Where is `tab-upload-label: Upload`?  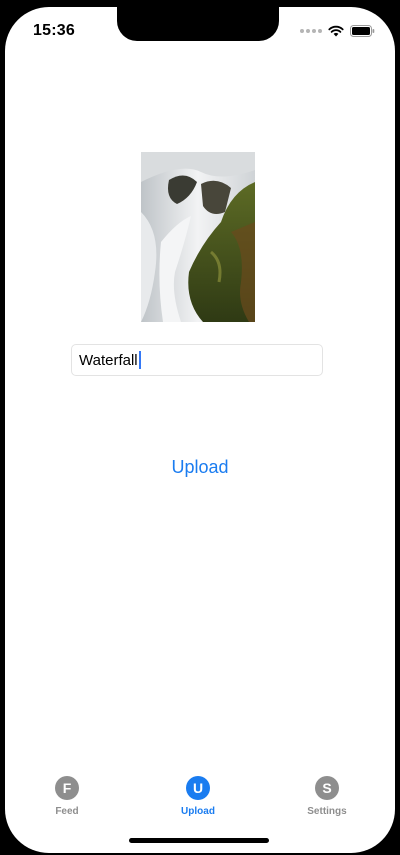 tab-upload-label: Upload is located at coordinates (198, 811).